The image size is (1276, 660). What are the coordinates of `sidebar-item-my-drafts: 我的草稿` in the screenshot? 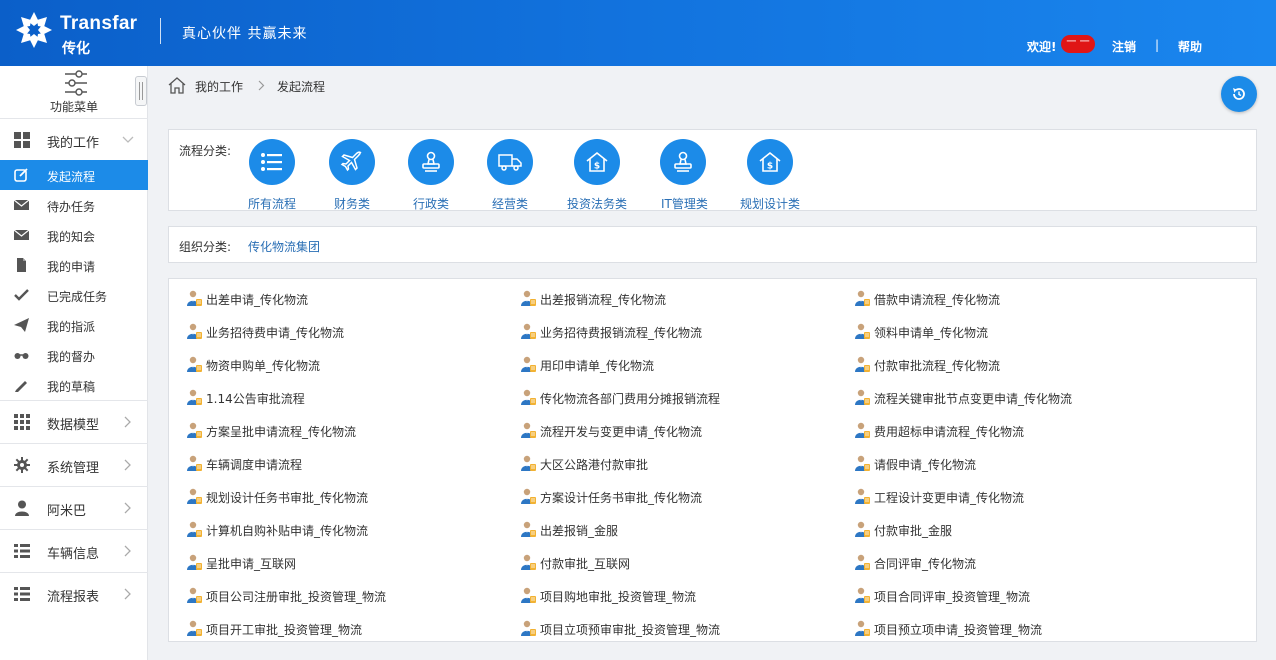 It's located at (74, 385).